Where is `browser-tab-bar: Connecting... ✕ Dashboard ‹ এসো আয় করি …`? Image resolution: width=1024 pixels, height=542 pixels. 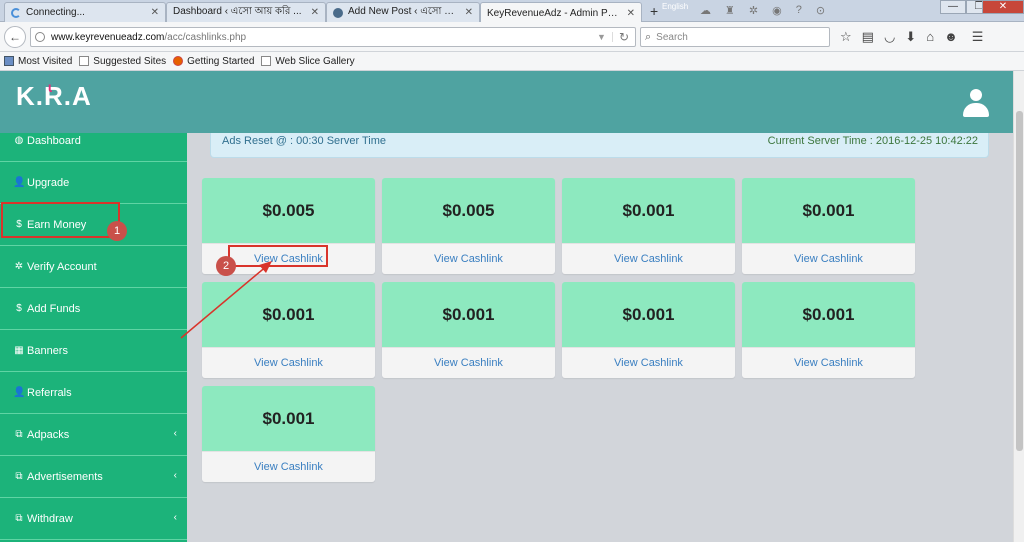 browser-tab-bar: Connecting... ✕ Dashboard ‹ এসো আয় করি … is located at coordinates (512, 11).